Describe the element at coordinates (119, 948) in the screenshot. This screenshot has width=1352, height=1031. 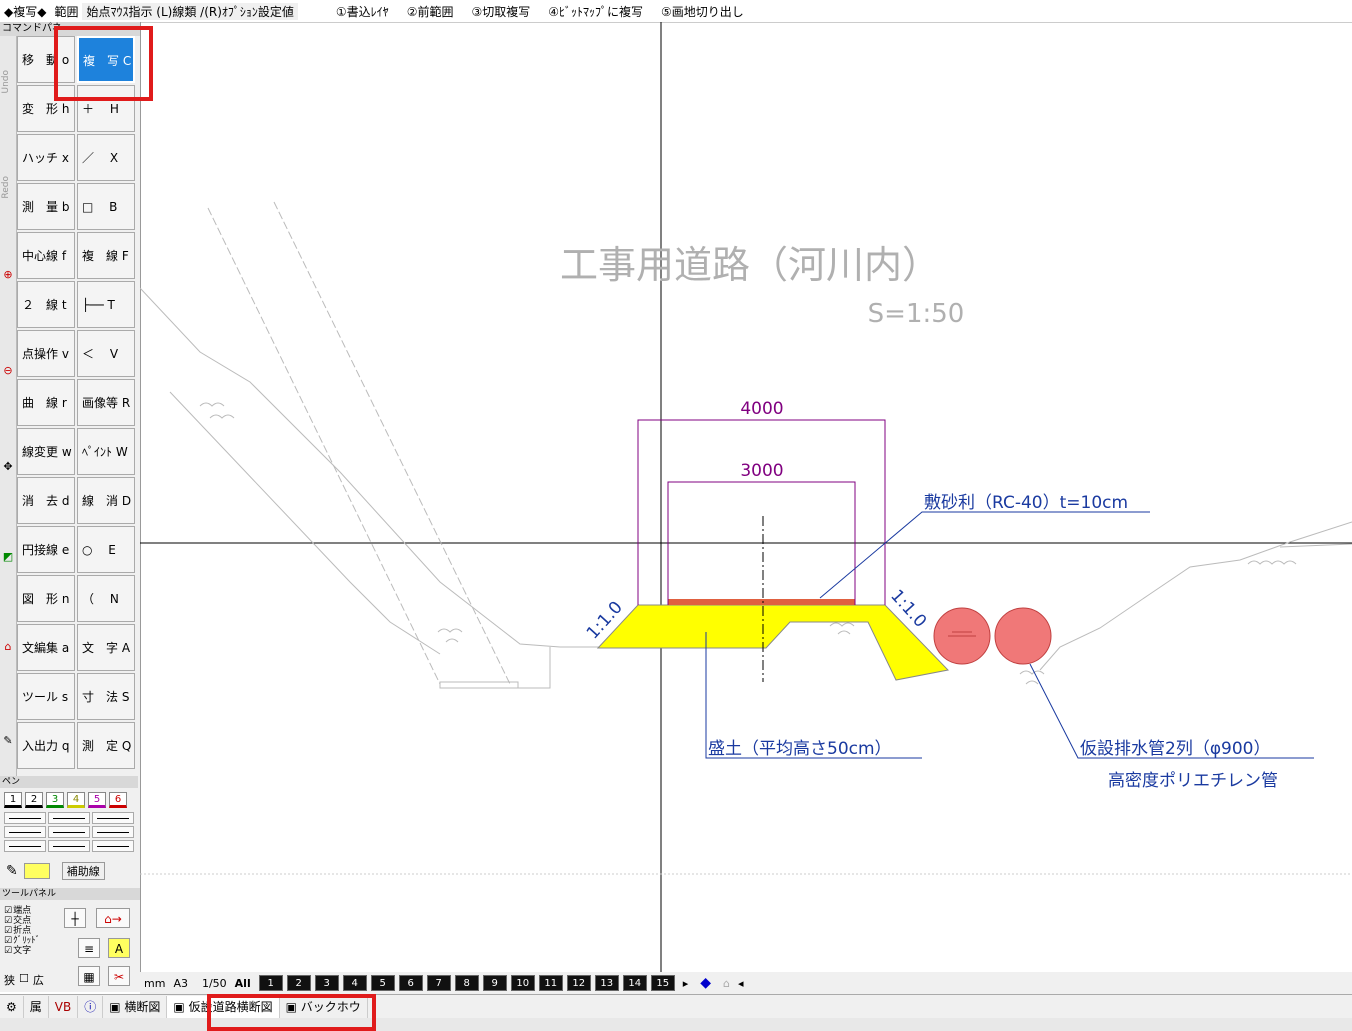
I see `text-a-icon: A` at that location.